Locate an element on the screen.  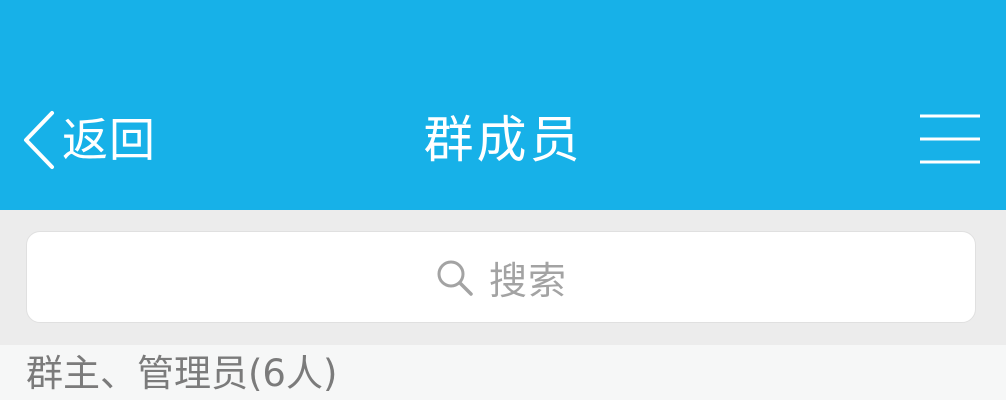
menu-button is located at coordinates (950, 139).